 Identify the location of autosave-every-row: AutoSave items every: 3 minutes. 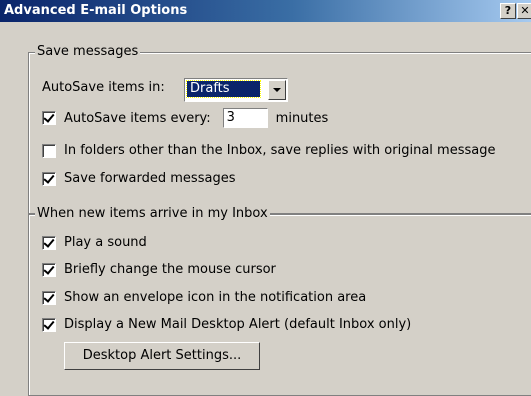
(185, 118).